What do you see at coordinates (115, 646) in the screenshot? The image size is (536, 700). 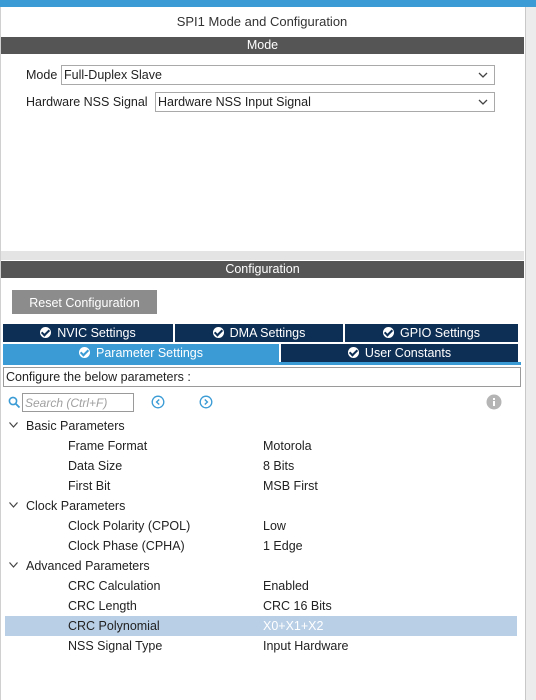 I see `param-name: NSS Signal Type` at bounding box center [115, 646].